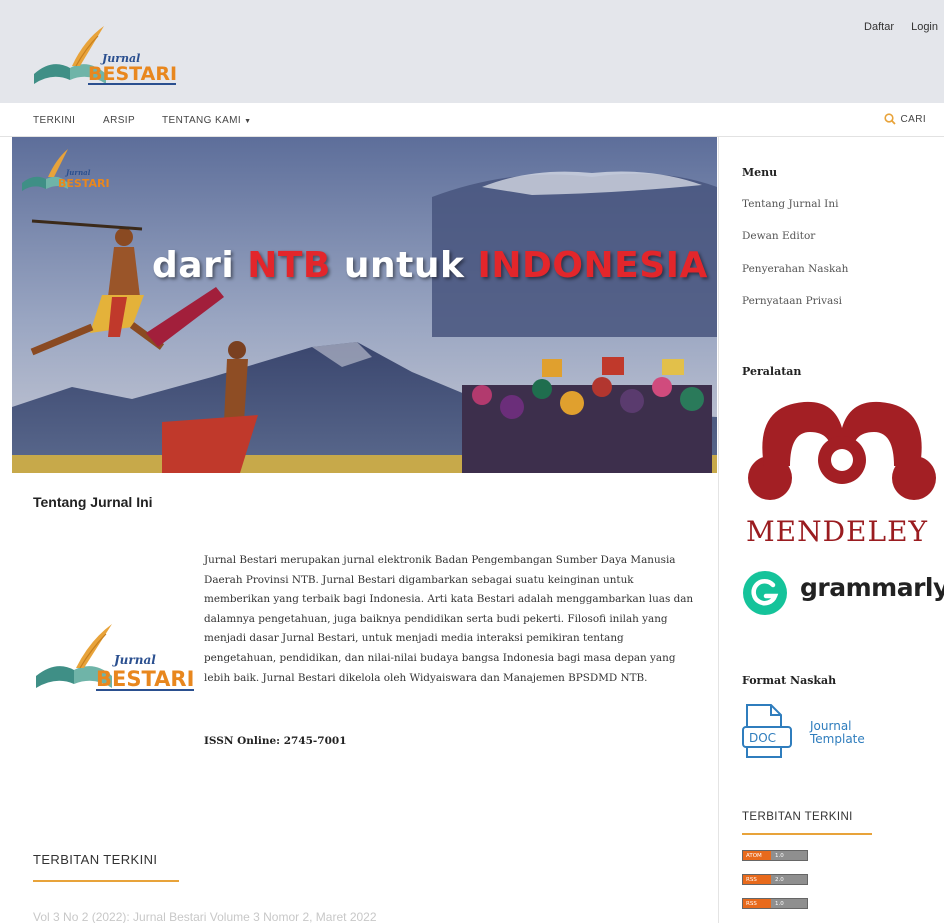 Image resolution: width=944 pixels, height=923 pixels. I want to click on doc-label: DOC, so click(762, 738).